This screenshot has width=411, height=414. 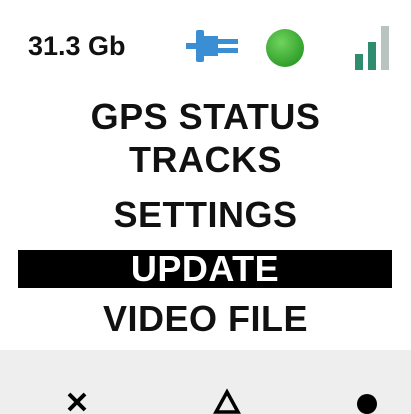 What do you see at coordinates (212, 46) in the screenshot?
I see `plug-icon` at bounding box center [212, 46].